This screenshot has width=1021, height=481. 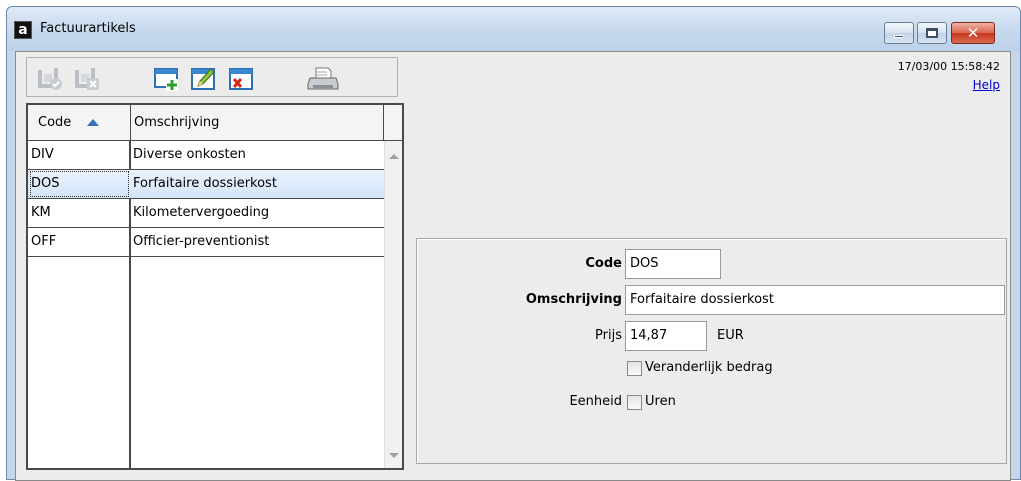 What do you see at coordinates (986, 85) in the screenshot?
I see `help-link: Help` at bounding box center [986, 85].